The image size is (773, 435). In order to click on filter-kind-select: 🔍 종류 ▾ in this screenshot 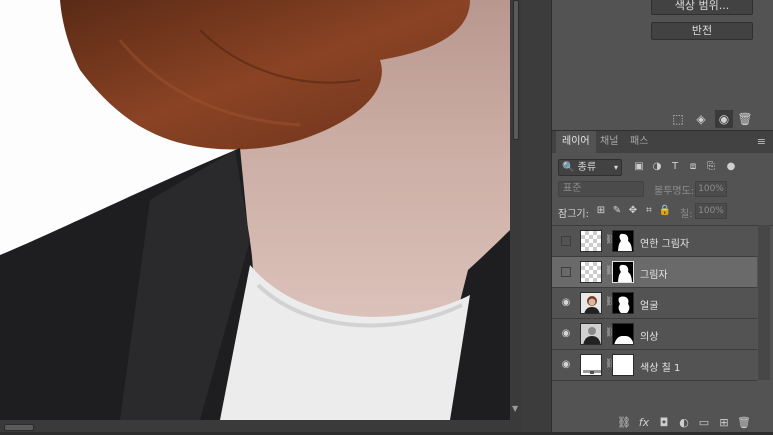, I will do `click(590, 167)`.